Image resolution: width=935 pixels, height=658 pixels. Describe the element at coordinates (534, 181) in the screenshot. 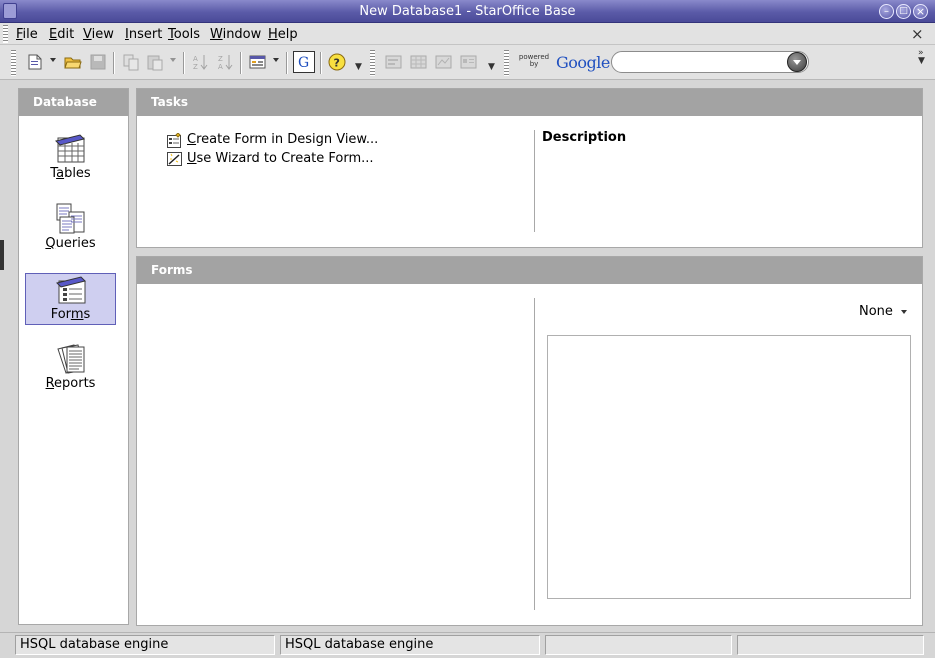

I see `tasks-divider` at that location.